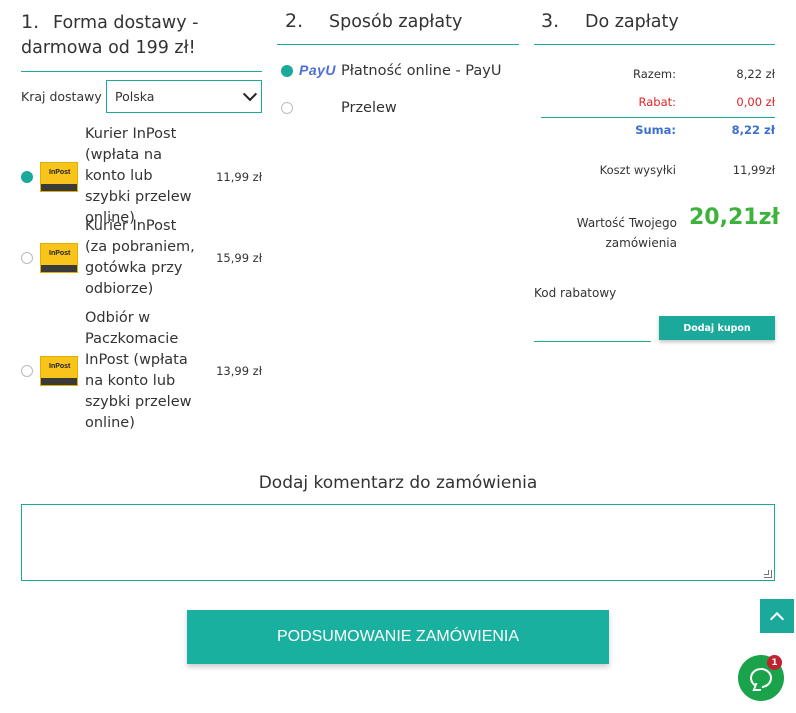 Image resolution: width=796 pixels, height=713 pixels. What do you see at coordinates (369, 108) in the screenshot?
I see `payment-option-label: Przelew` at bounding box center [369, 108].